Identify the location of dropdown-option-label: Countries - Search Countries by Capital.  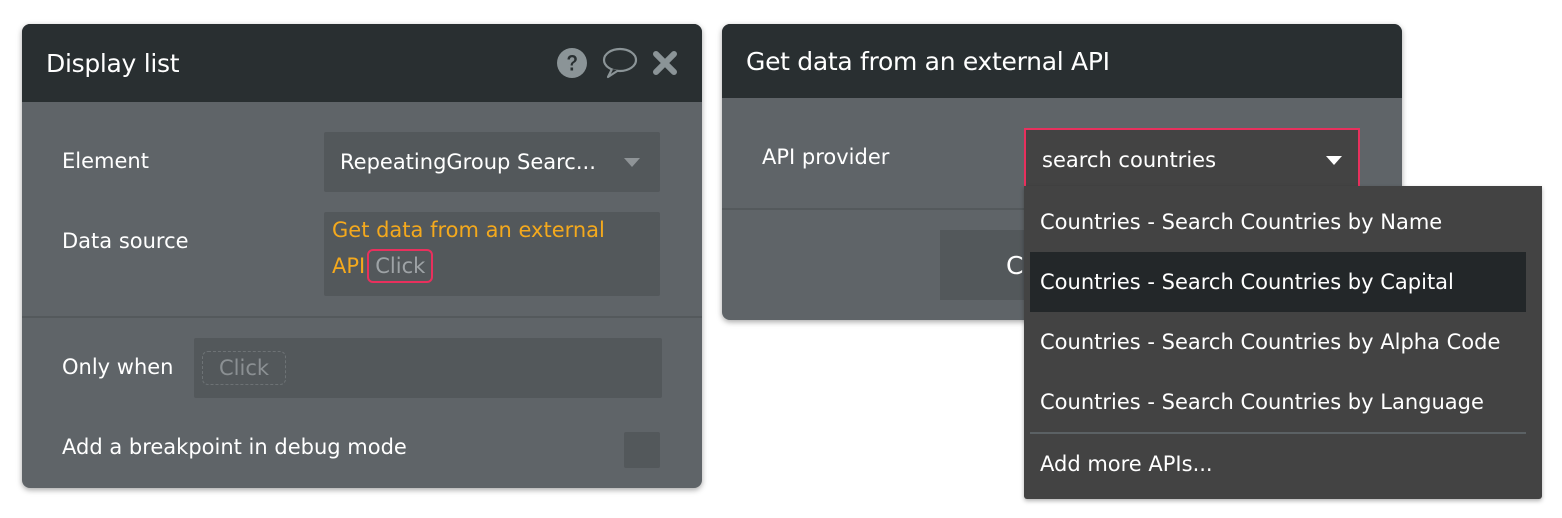
(1247, 282).